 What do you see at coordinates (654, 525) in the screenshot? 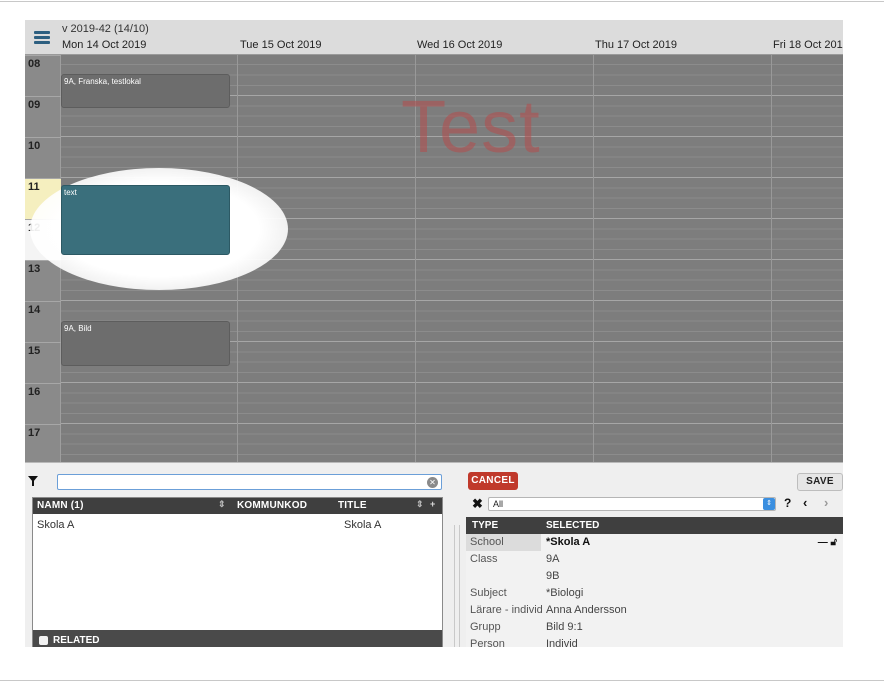
I see `selection-table-header: TYPE SELECTED` at bounding box center [654, 525].